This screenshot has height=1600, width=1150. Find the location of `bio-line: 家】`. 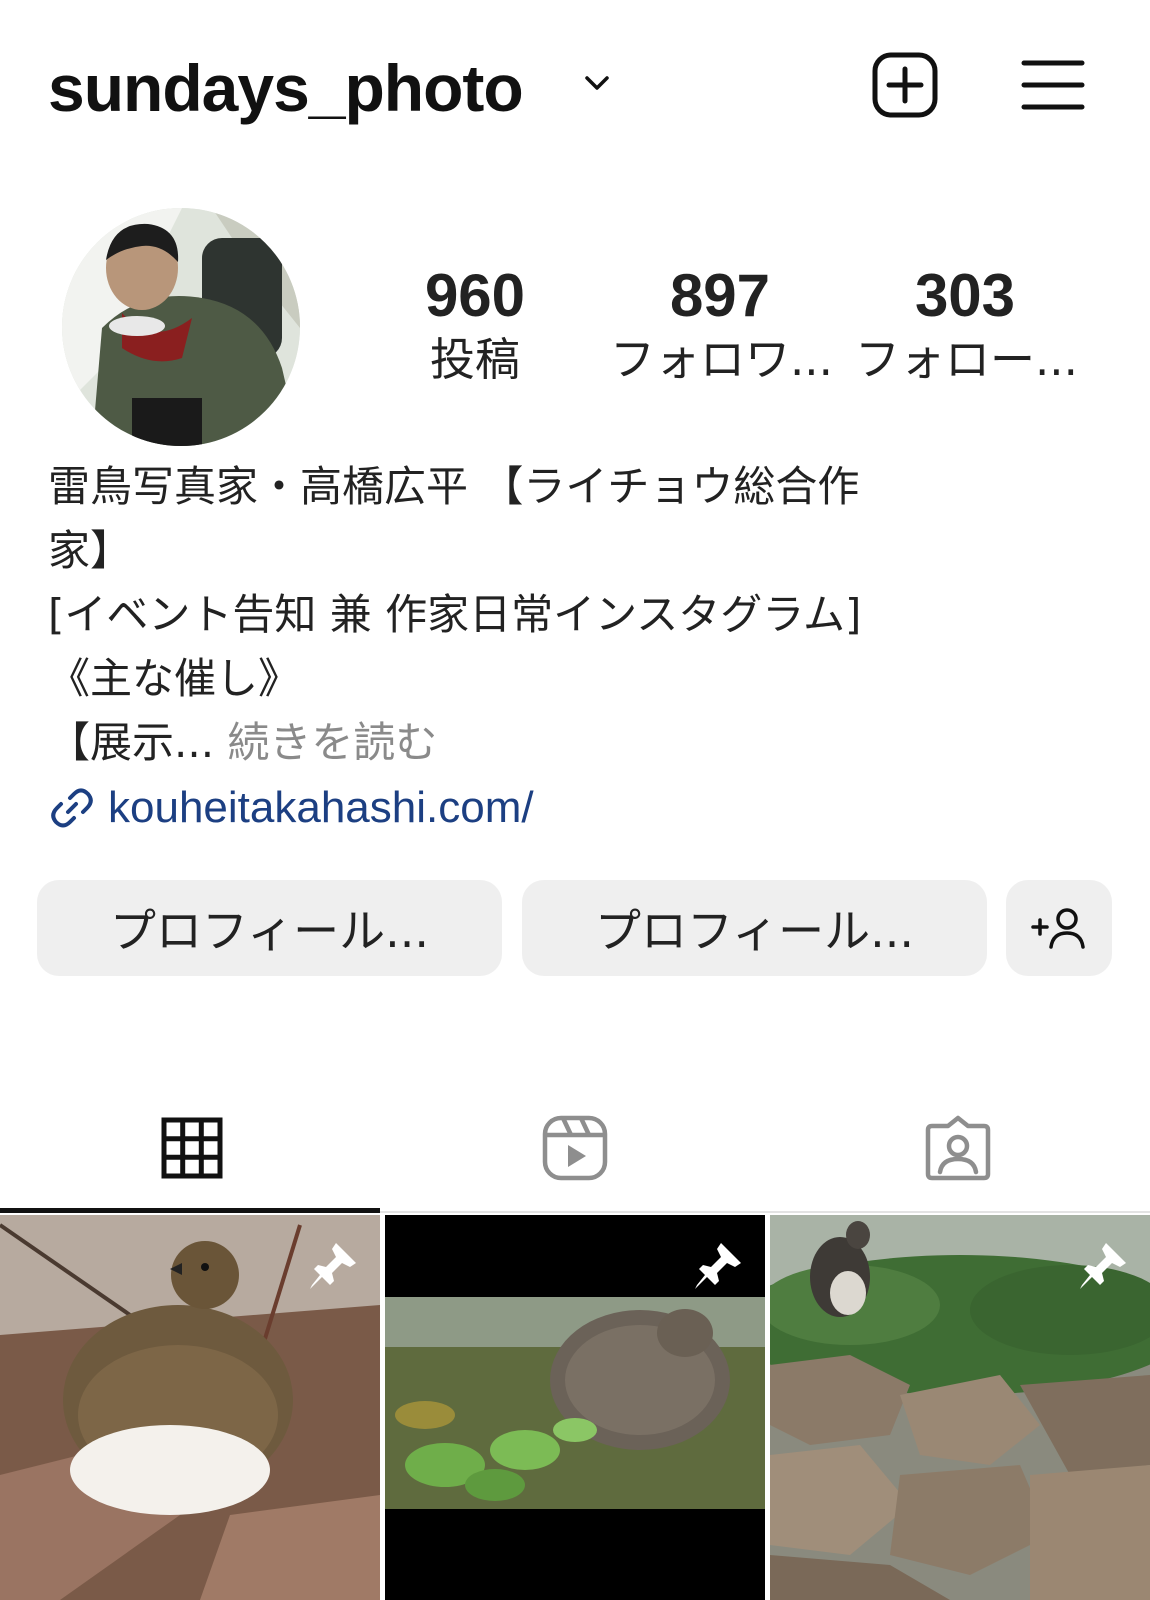

bio-line: 家】 is located at coordinates (90, 550).